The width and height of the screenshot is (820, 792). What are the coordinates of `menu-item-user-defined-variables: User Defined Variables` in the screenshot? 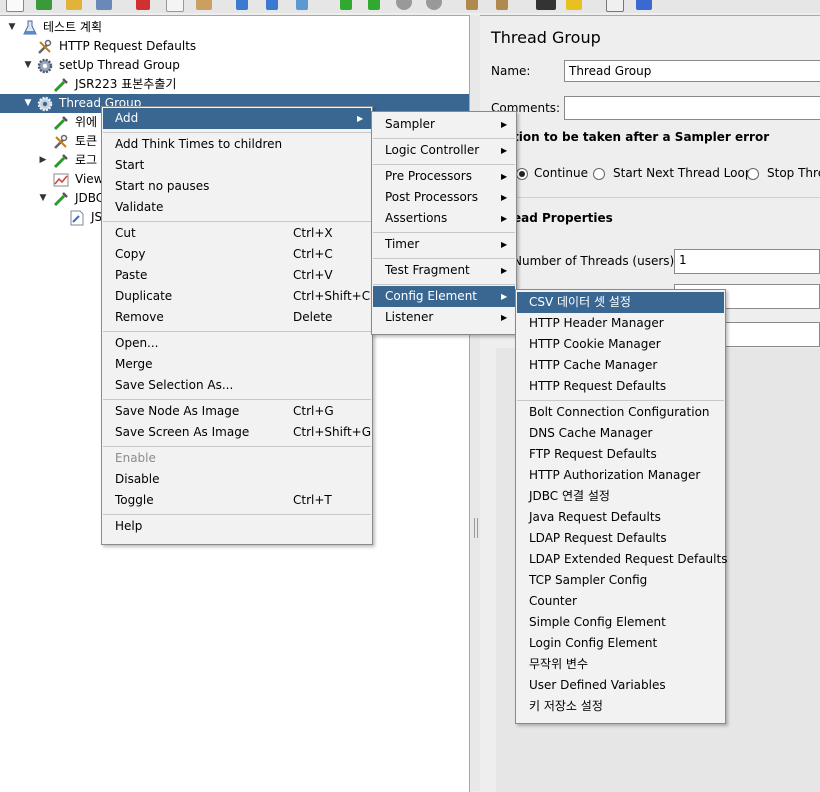 It's located at (620, 685).